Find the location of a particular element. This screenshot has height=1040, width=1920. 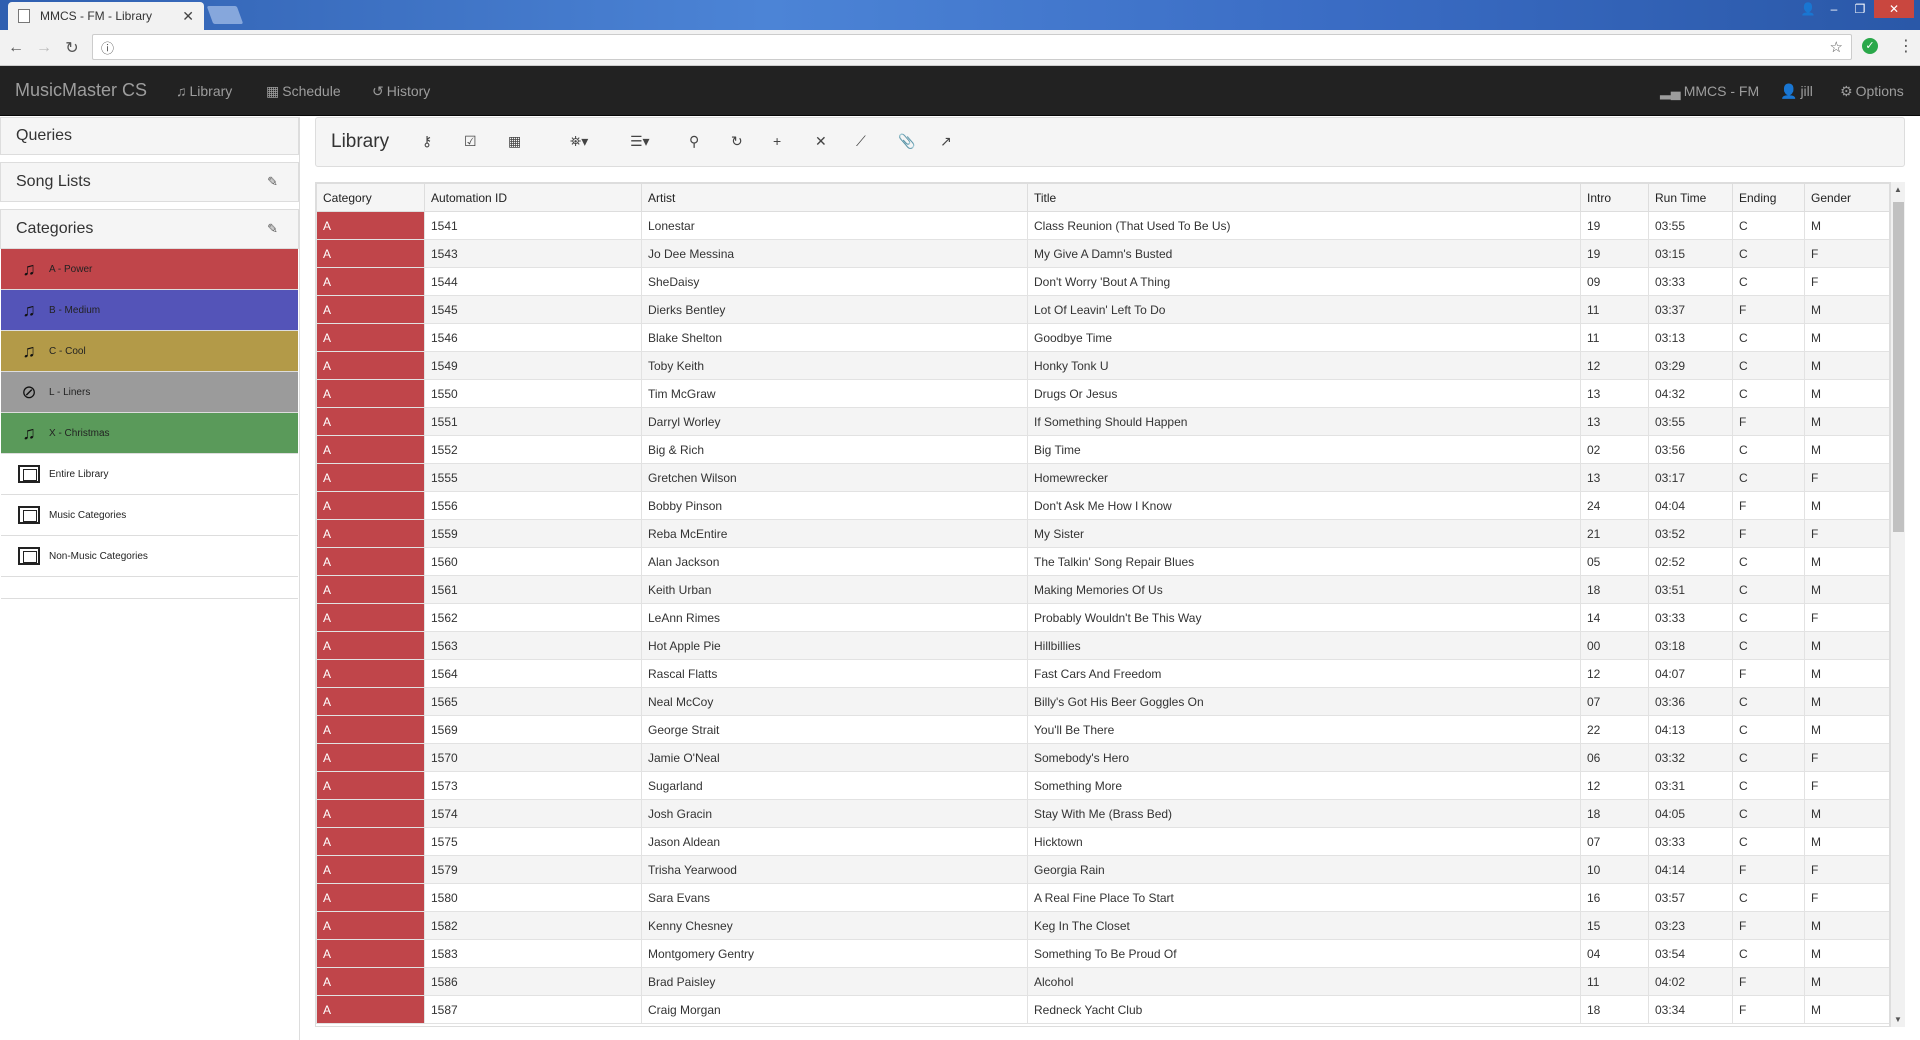

table-cell: Big & Rich is located at coordinates (834, 449).